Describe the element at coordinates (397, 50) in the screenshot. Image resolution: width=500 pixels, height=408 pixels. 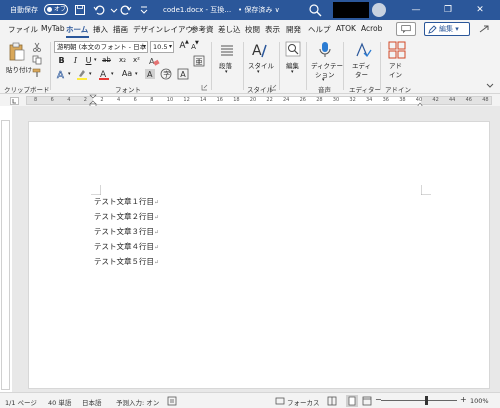
I see `addins-icon` at that location.